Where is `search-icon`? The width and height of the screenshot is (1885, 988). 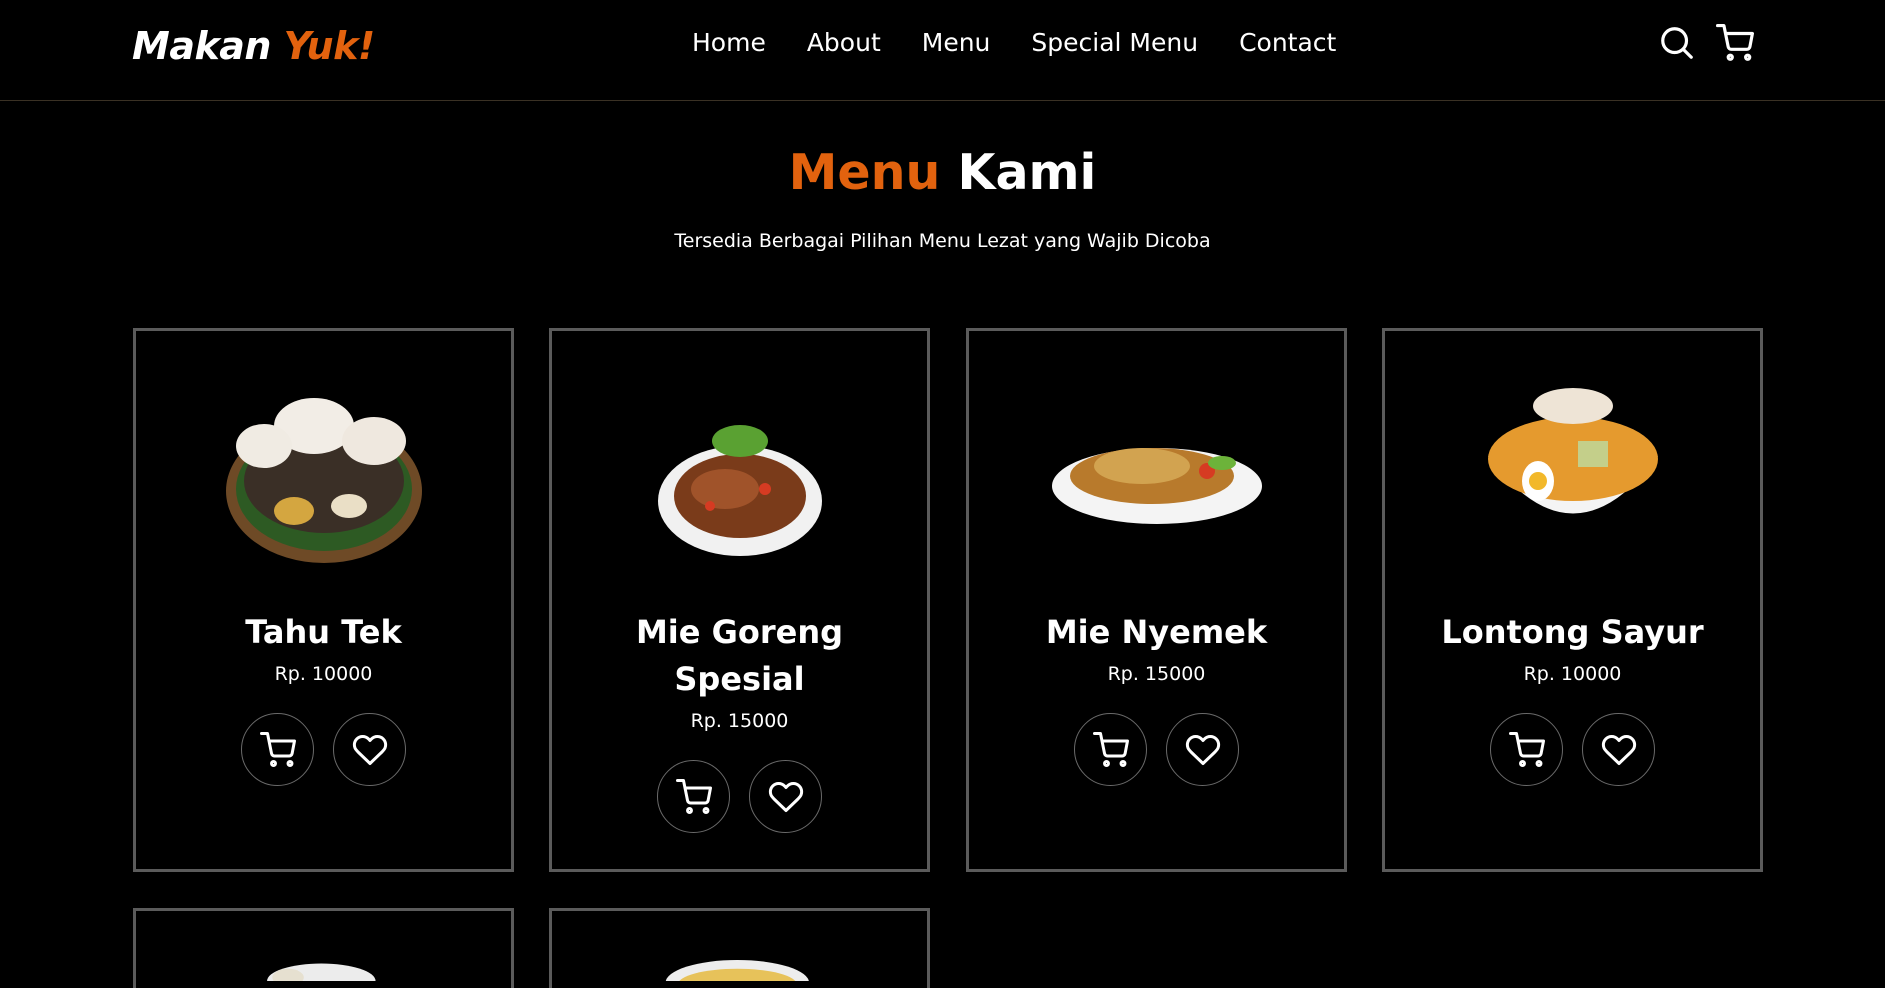 search-icon is located at coordinates (1677, 43).